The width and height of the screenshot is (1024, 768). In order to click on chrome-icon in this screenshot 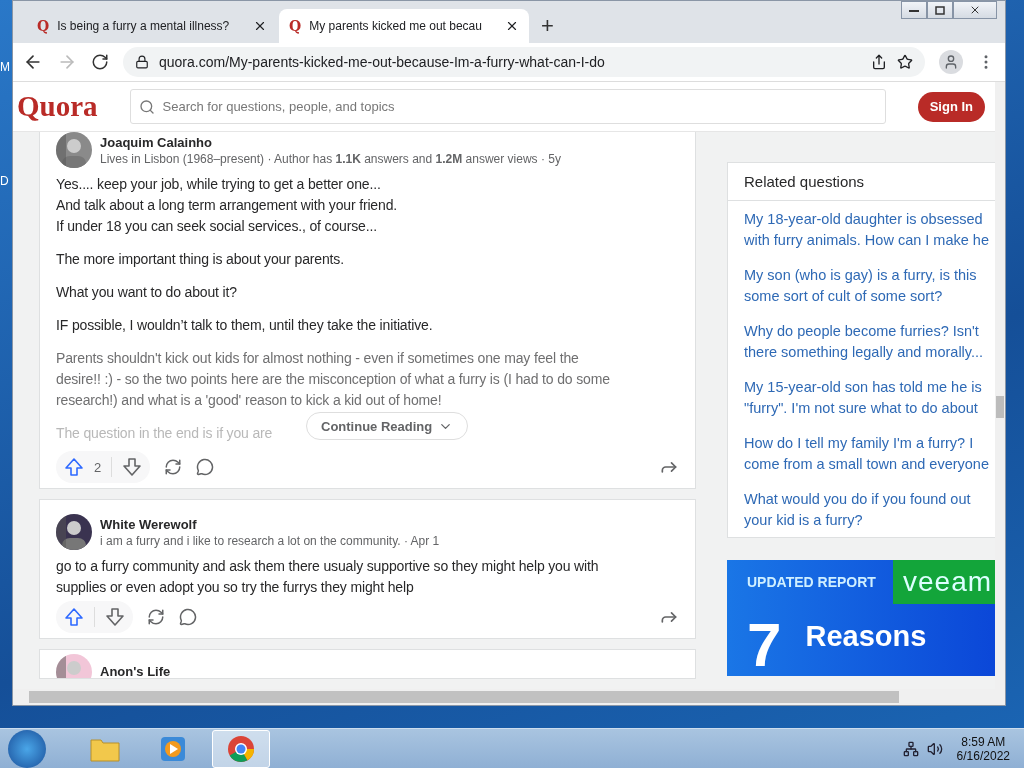, I will do `click(241, 748)`.